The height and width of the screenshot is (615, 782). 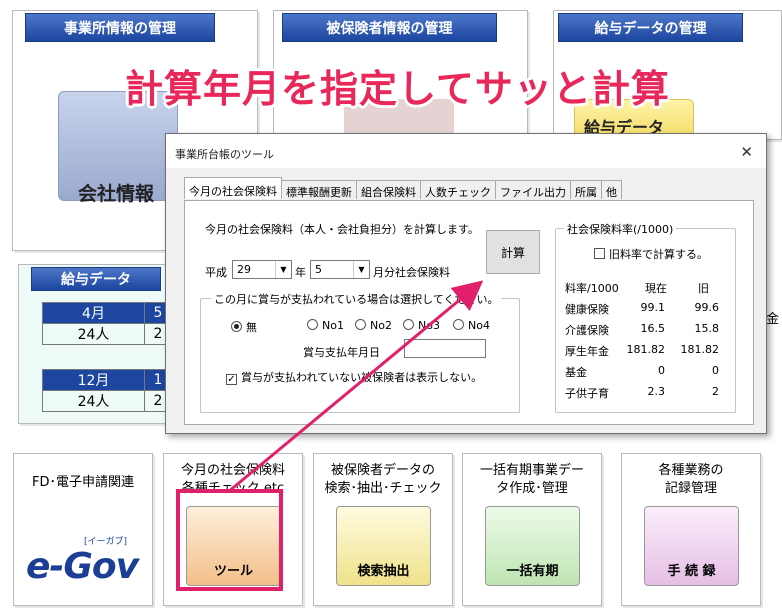 I want to click on bonus-option-no4: No4, so click(x=471, y=325).